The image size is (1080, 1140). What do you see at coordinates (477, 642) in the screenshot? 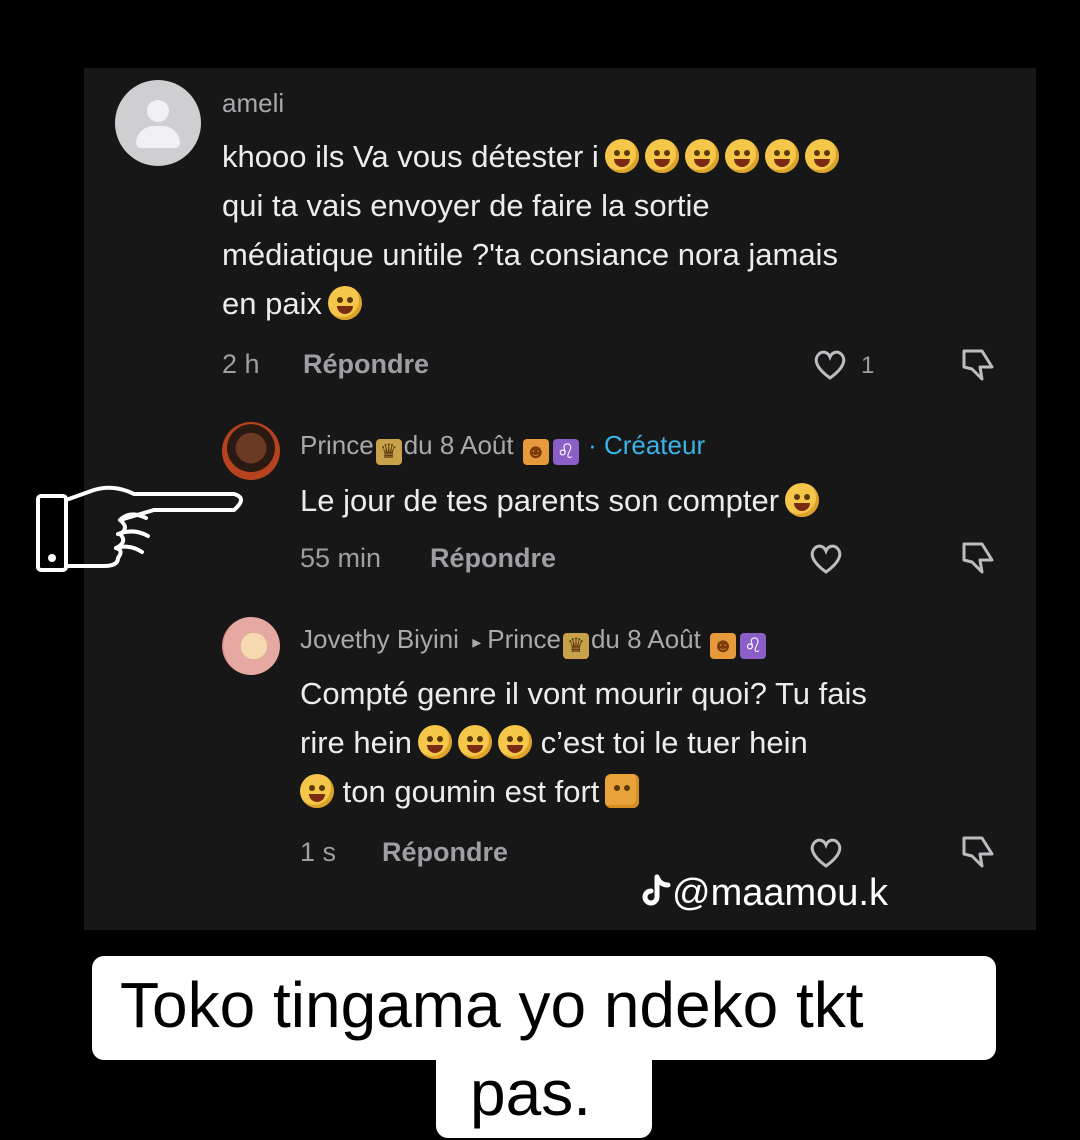
I see `reply-arrow-icon: ▸` at bounding box center [477, 642].